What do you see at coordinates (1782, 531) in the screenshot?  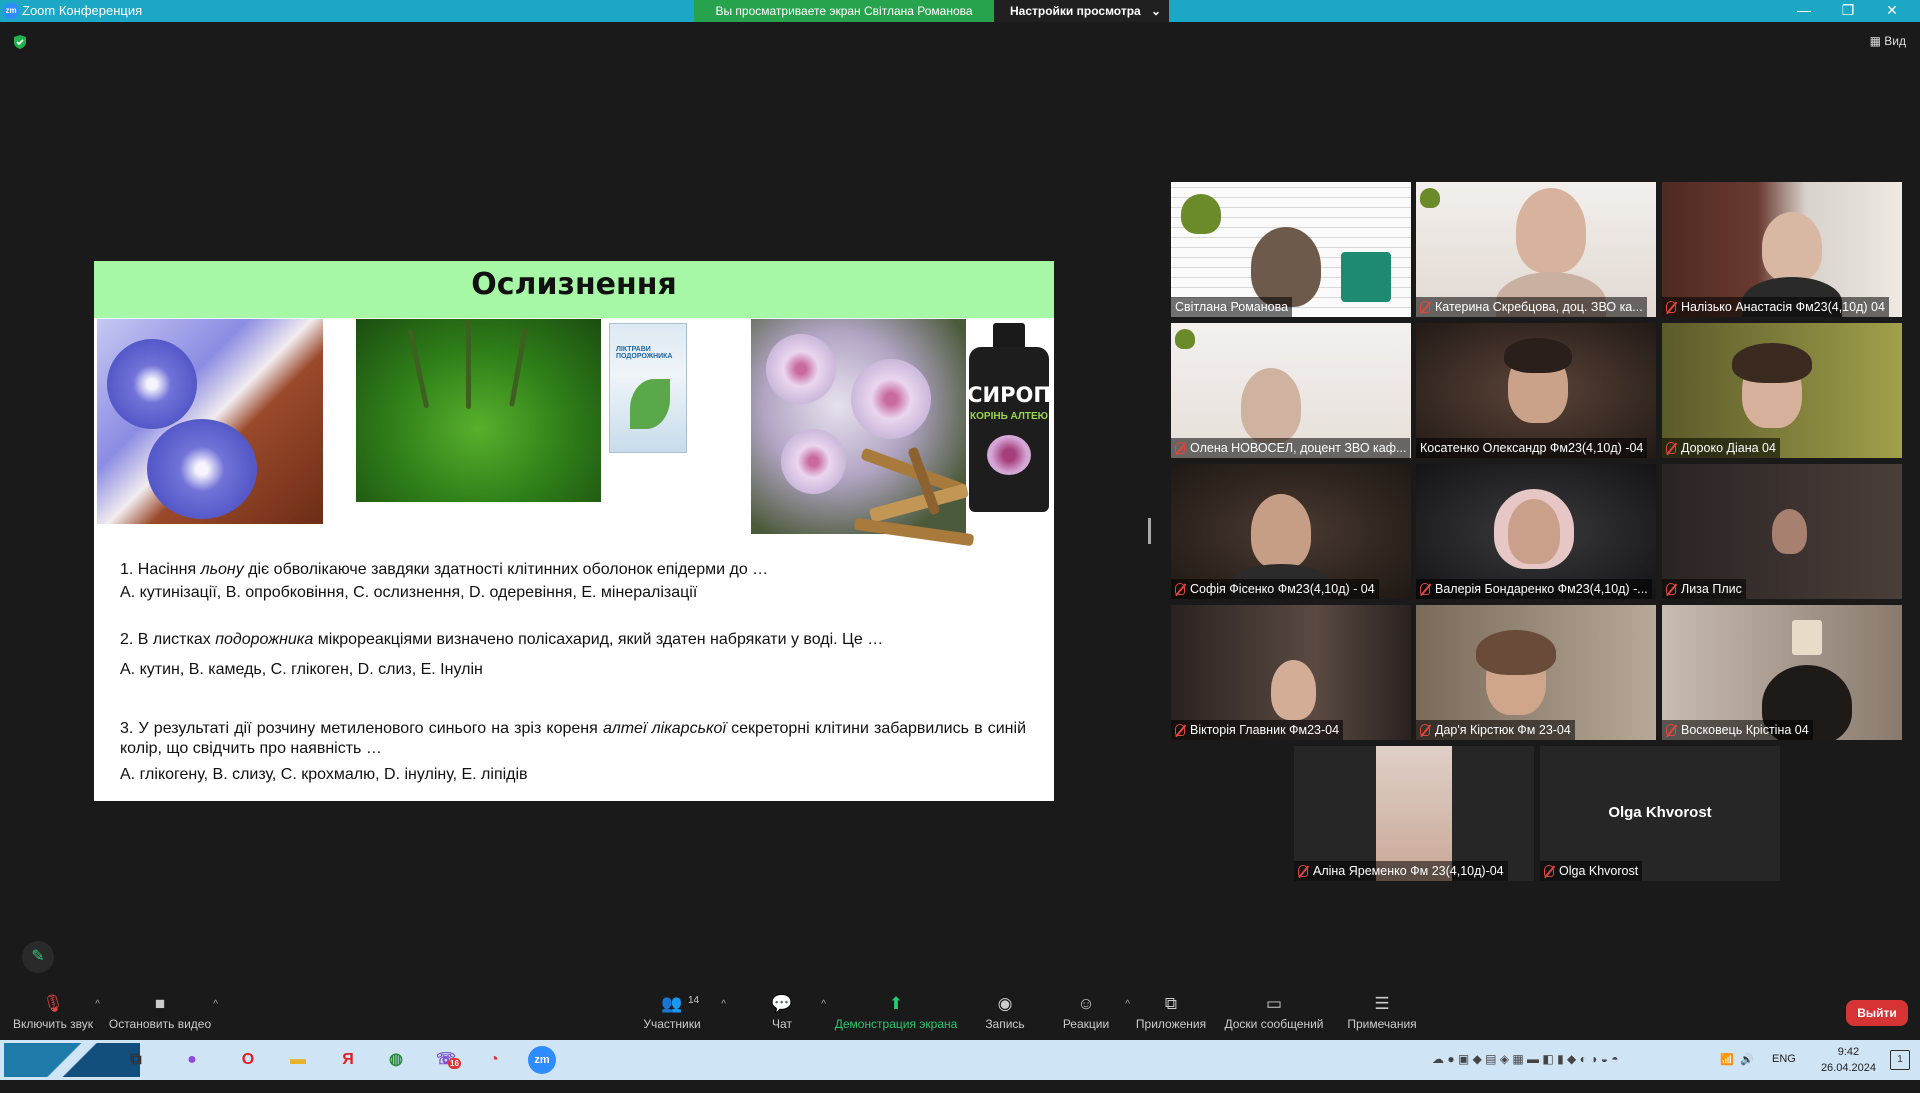 I see `participant-tile: Лиза Плис` at bounding box center [1782, 531].